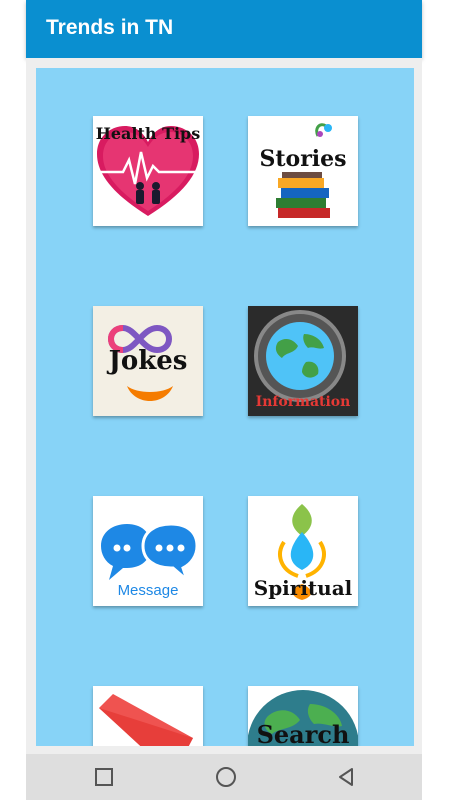  I want to click on left-margin, so click(13, 400).